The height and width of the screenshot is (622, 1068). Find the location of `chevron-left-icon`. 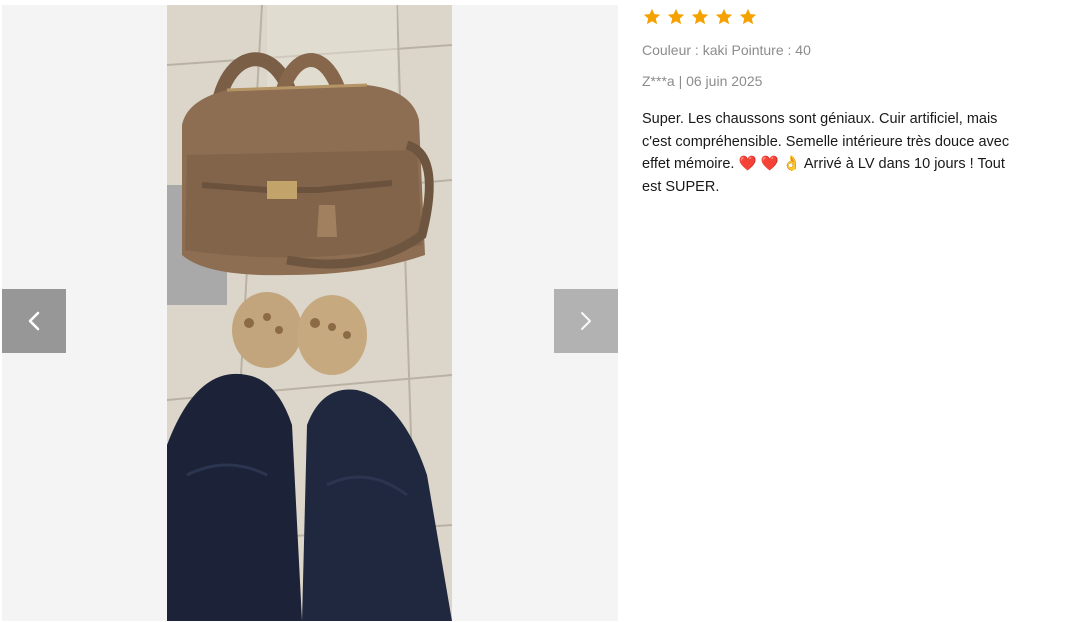

chevron-left-icon is located at coordinates (34, 321).